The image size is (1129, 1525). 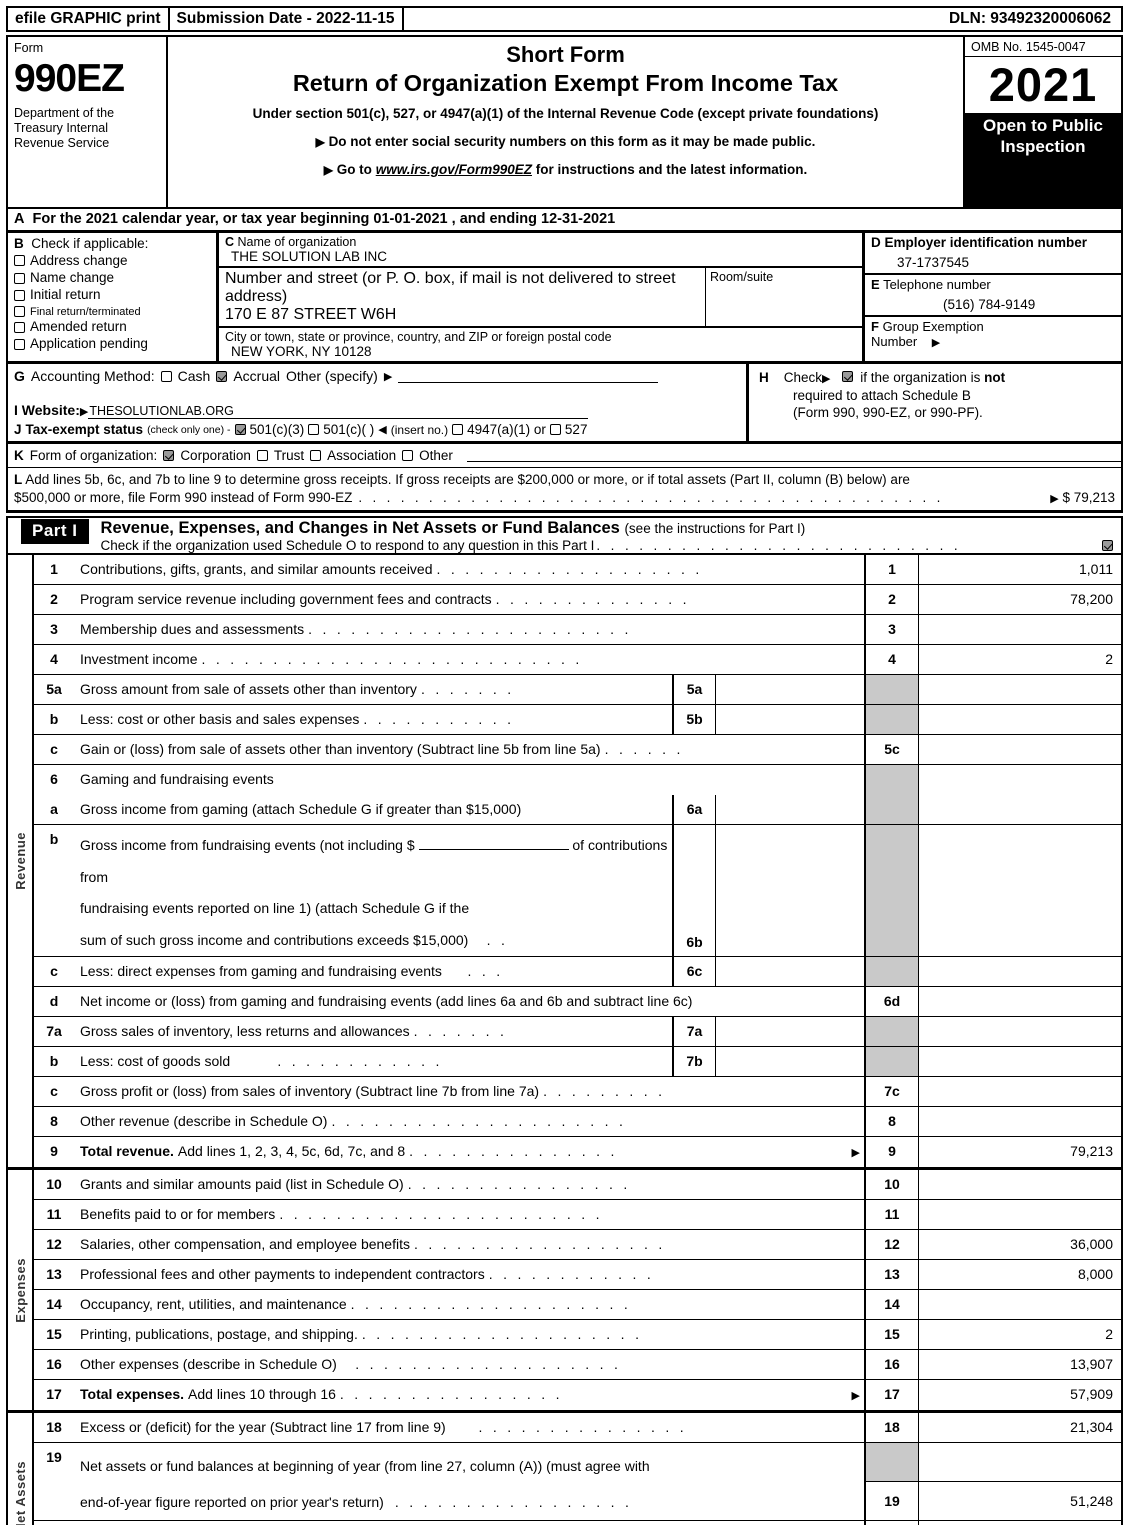 What do you see at coordinates (115, 327) in the screenshot?
I see `checkbox-amended-return: Amended return` at bounding box center [115, 327].